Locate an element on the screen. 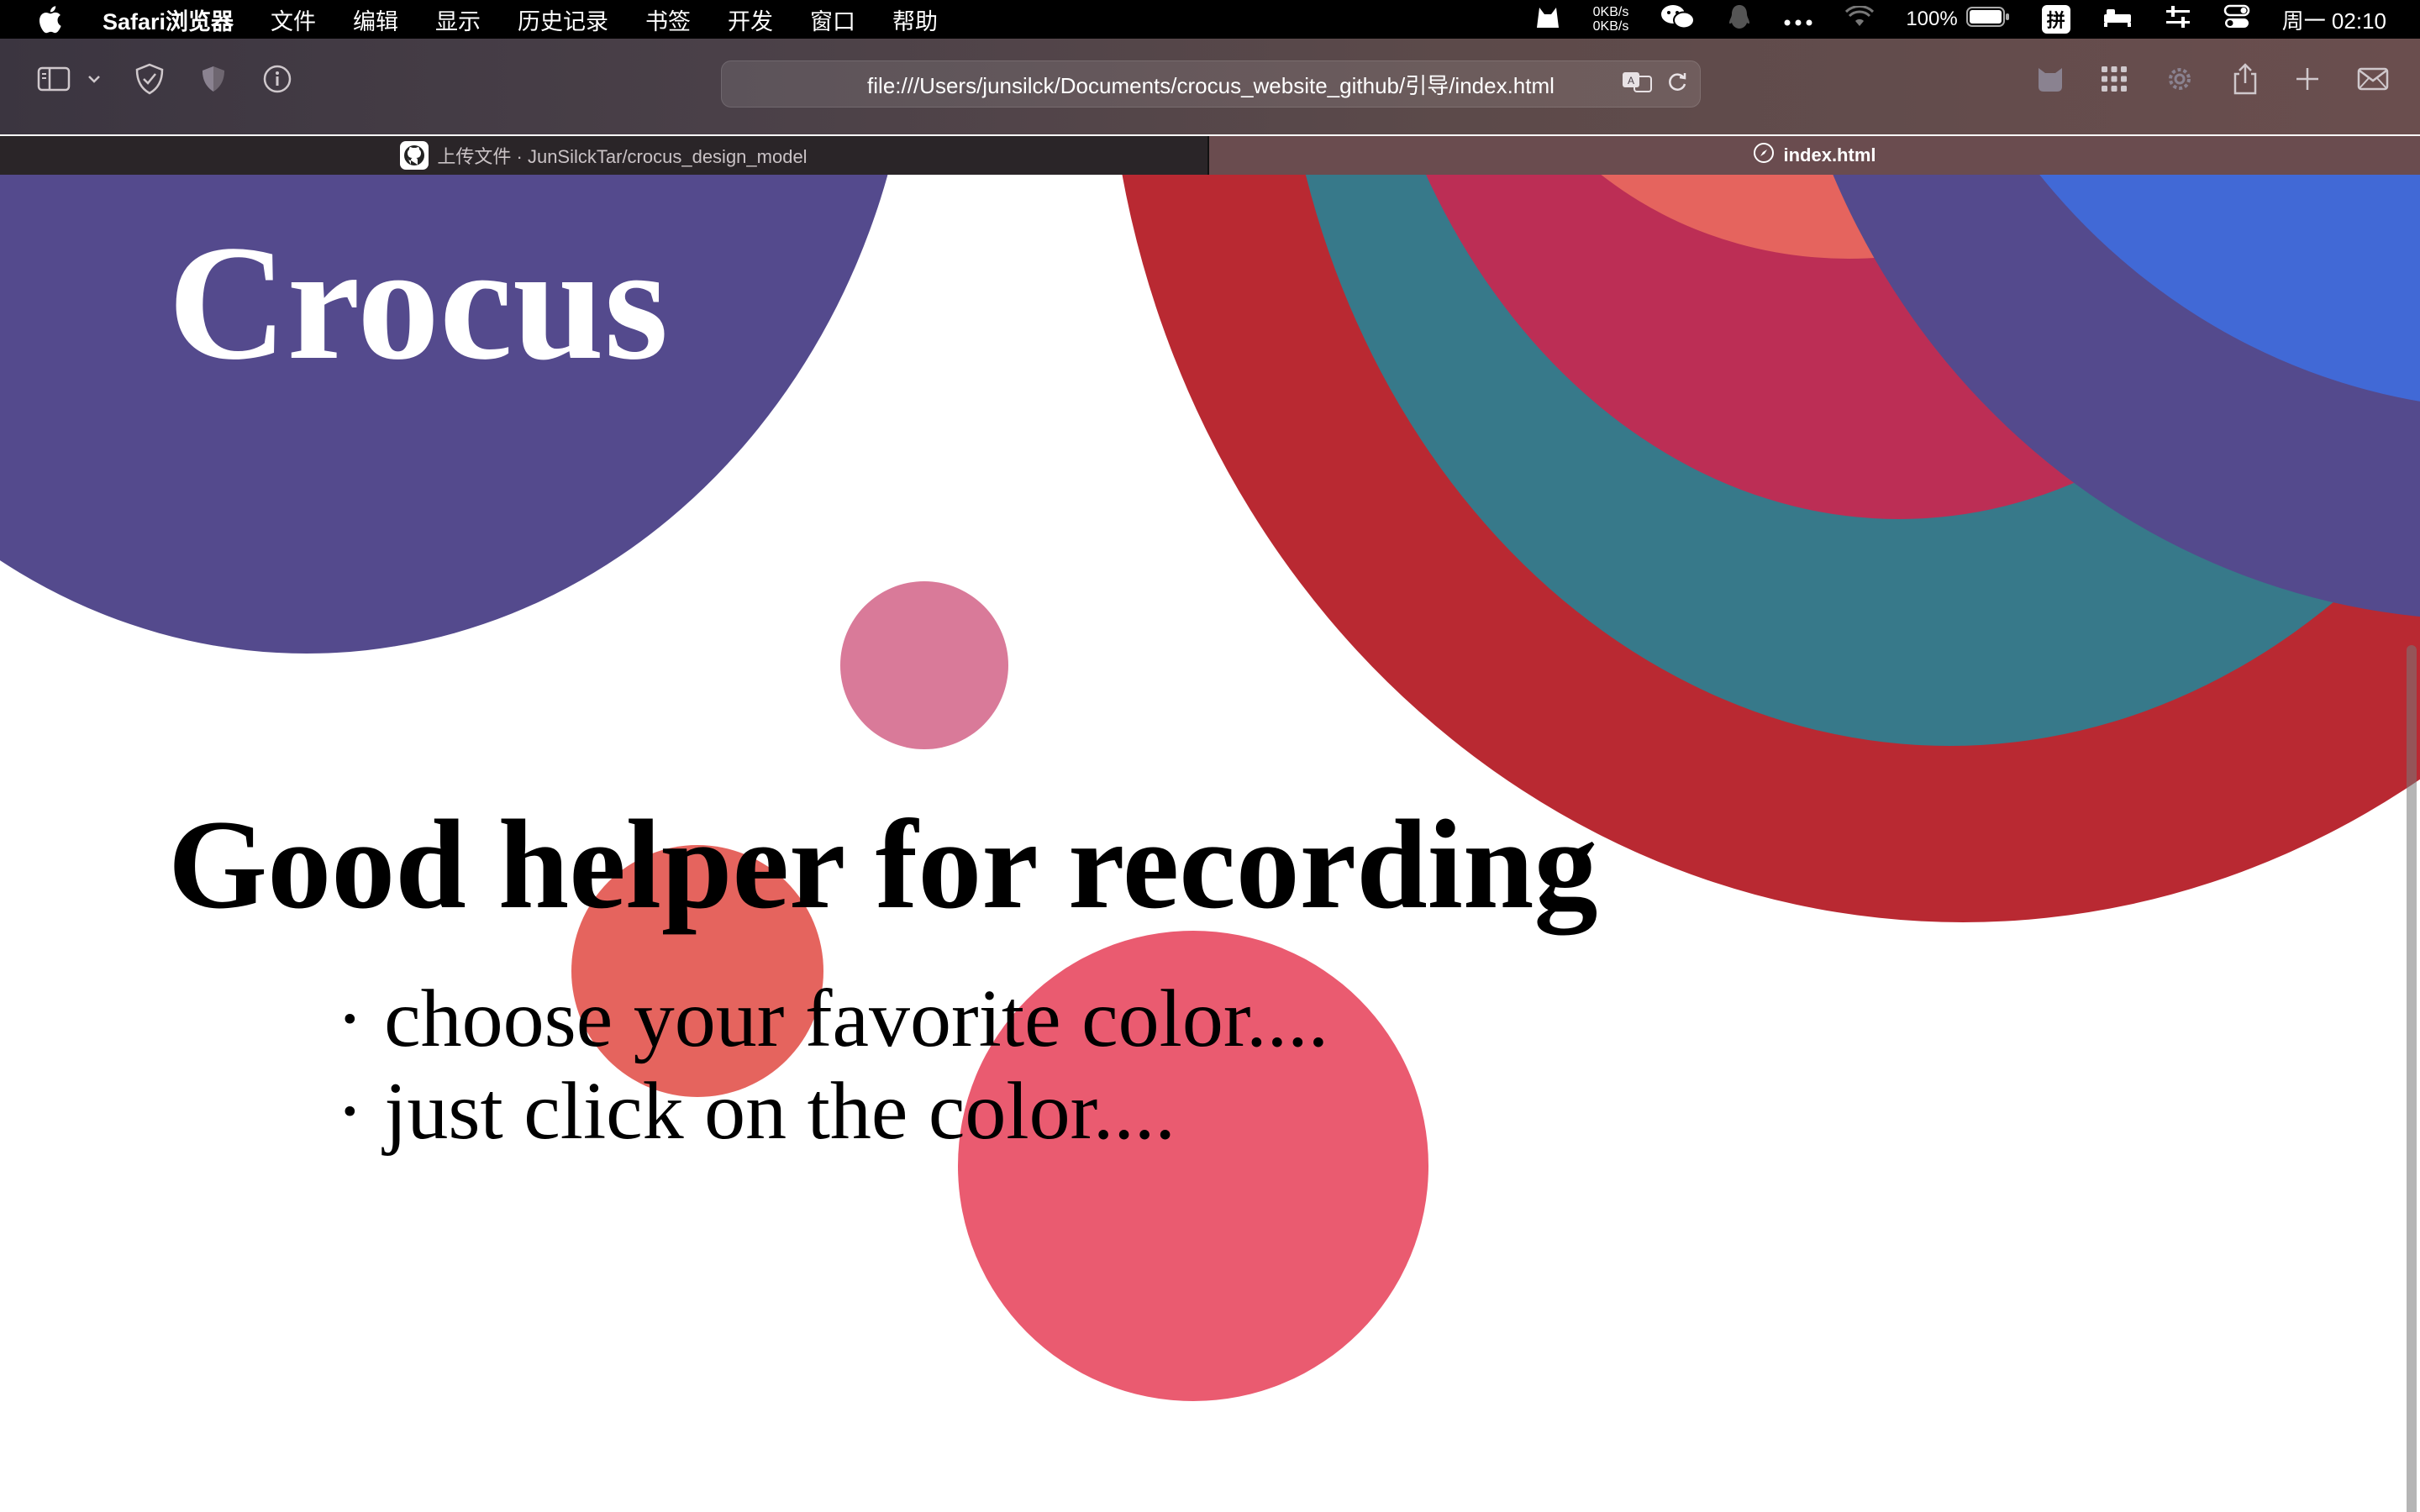 The height and width of the screenshot is (1512, 2420). tab-overview-button is located at coordinates (2114, 80).